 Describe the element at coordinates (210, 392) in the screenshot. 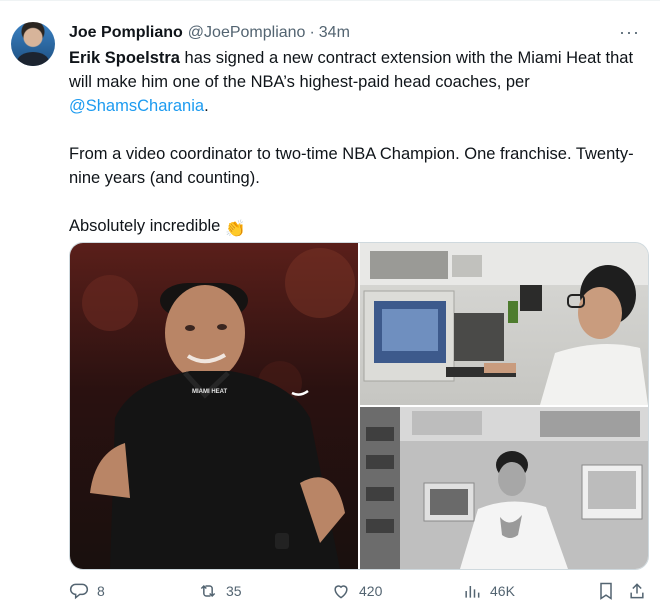

I see `jersey-logo: MIAMI HEAT` at that location.